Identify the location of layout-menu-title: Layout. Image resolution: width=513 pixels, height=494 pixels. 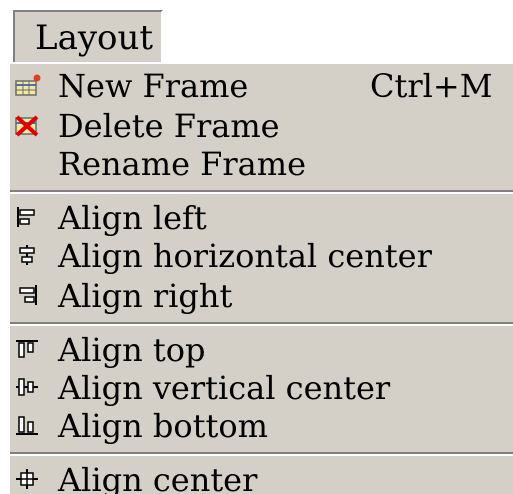
(88, 36).